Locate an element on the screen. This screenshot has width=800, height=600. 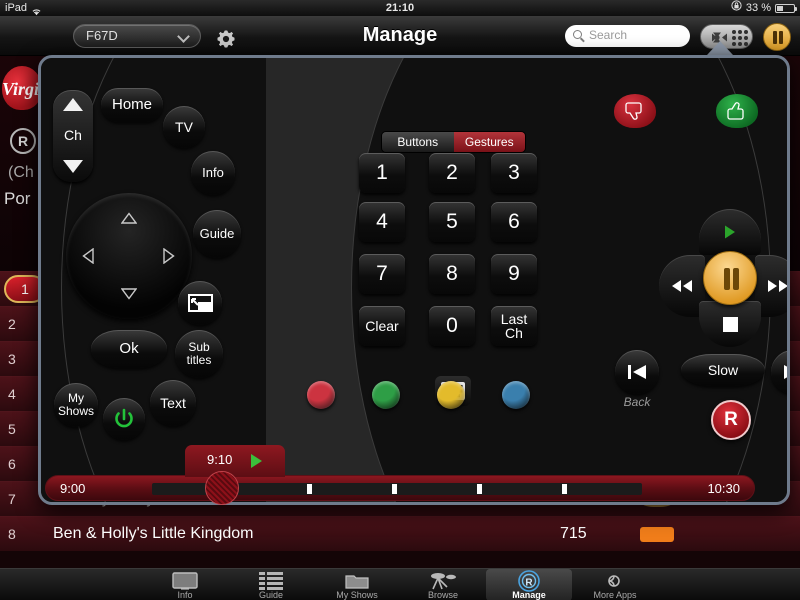
timeline-scrubber is located at coordinates (222, 488).